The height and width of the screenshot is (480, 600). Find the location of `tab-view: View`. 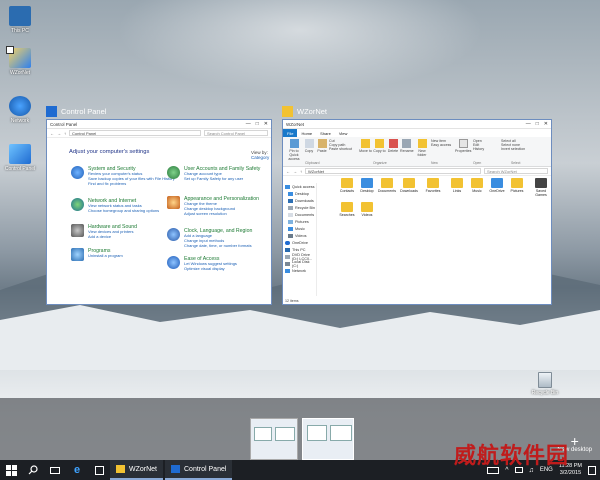

tab-view: View is located at coordinates (343, 133).